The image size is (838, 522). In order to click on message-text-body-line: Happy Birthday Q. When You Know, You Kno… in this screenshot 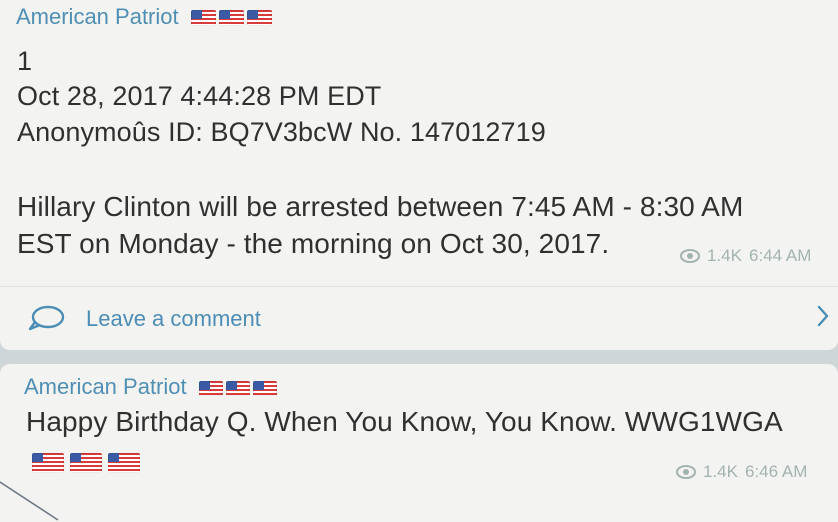, I will do `click(404, 421)`.